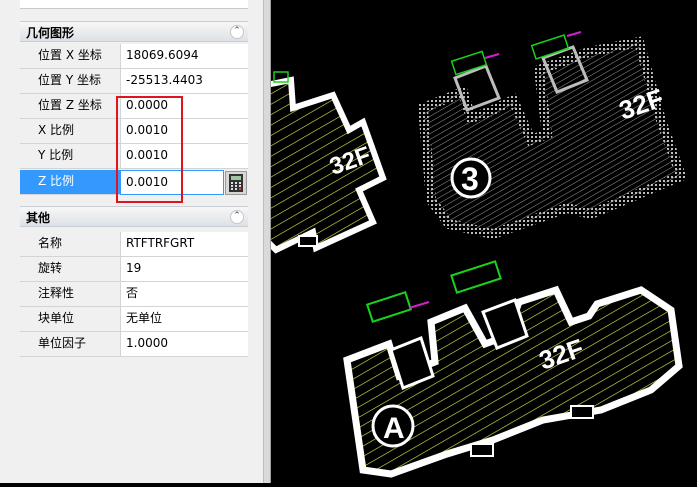  What do you see at coordinates (70, 344) in the screenshot?
I see `prop-label: 单位因子` at bounding box center [70, 344].